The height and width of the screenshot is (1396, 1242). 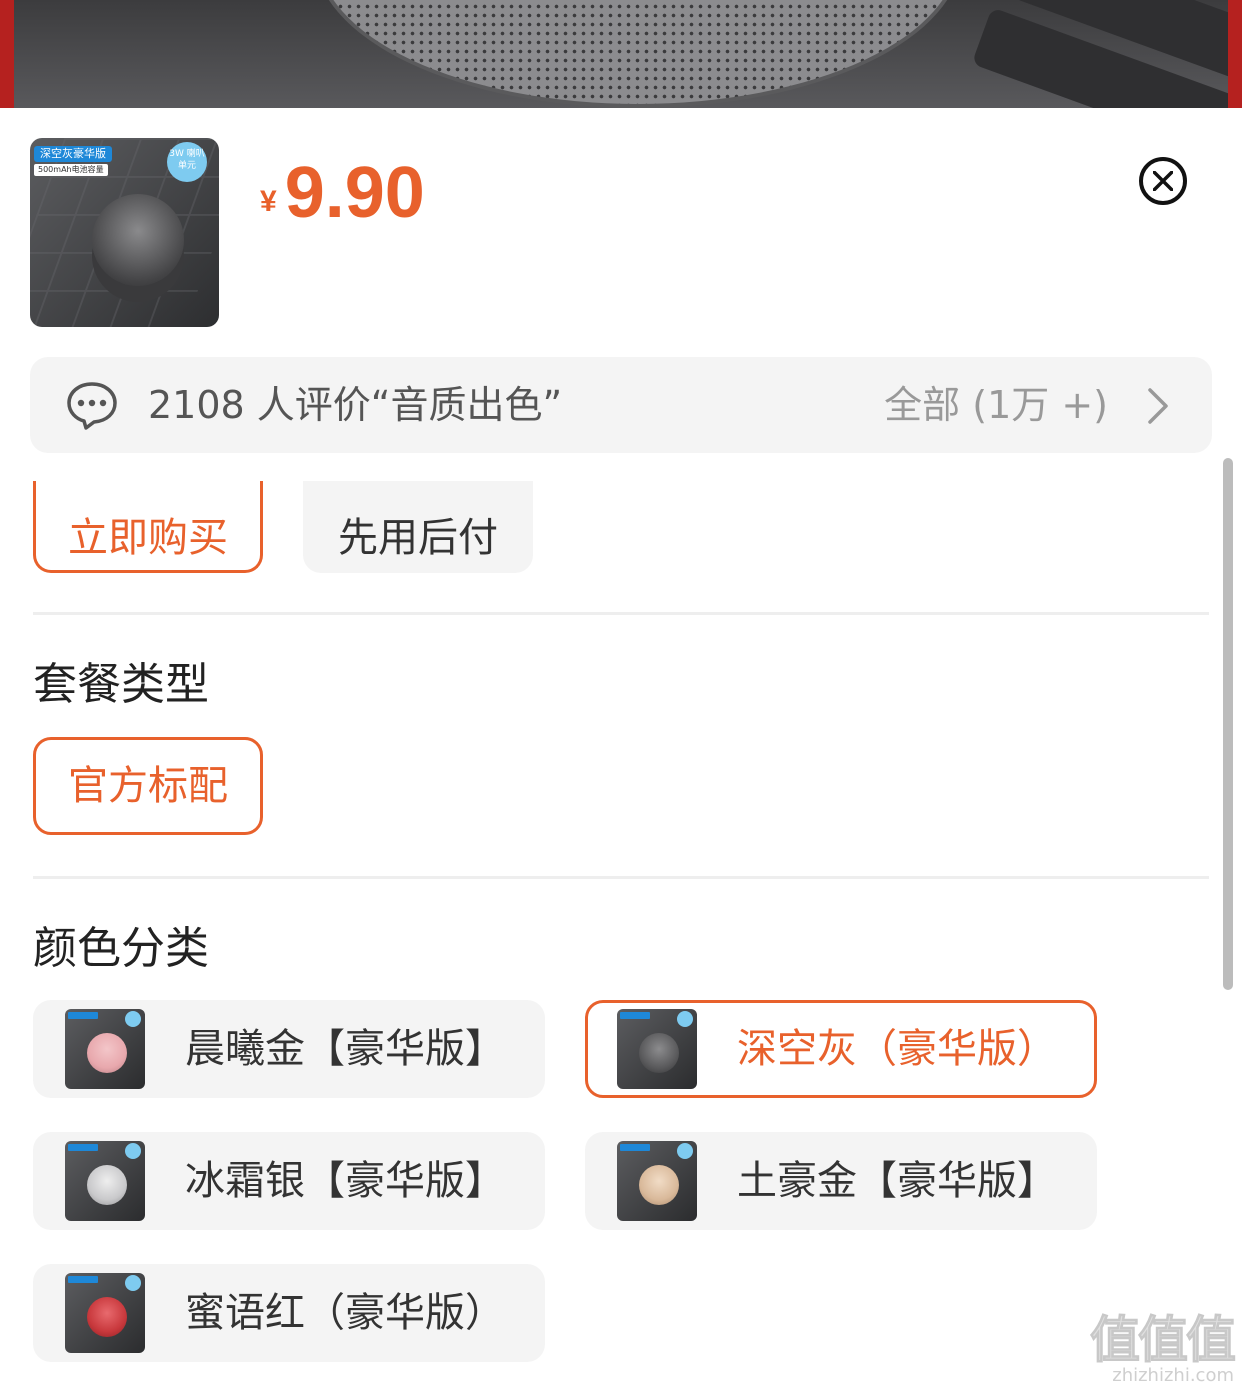 I want to click on color-option-label: 冰霜银【豪华版】, so click(x=345, y=1181).